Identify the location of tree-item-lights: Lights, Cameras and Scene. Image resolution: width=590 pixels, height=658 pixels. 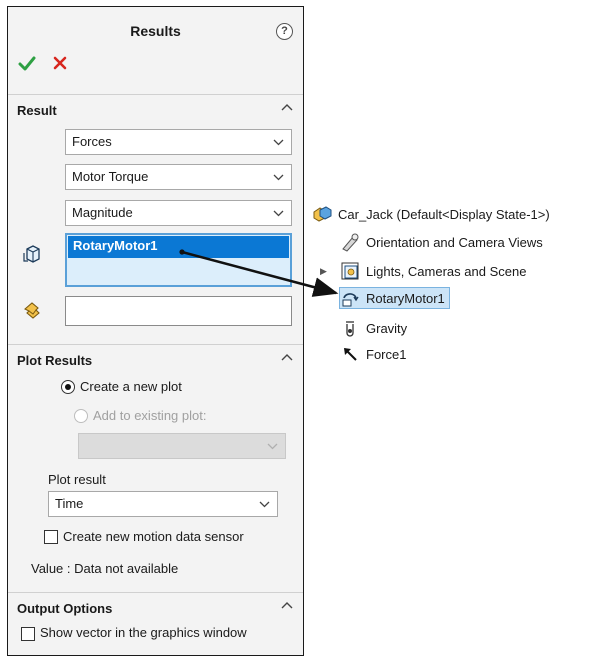
(433, 271).